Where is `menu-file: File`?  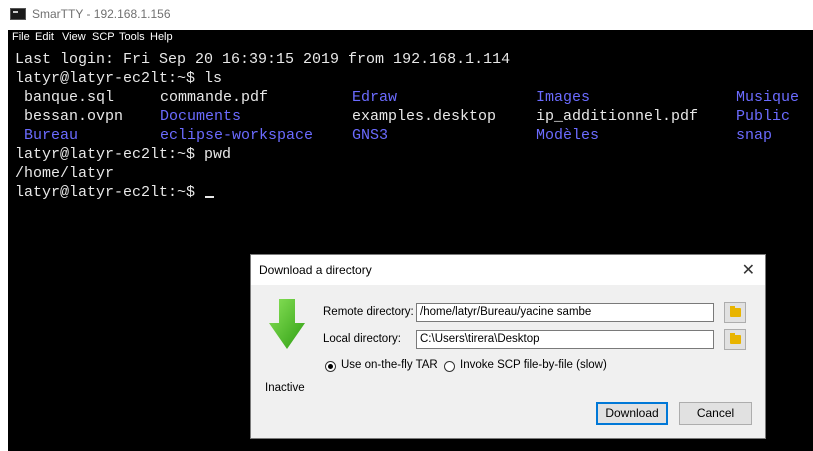
menu-file: File is located at coordinates (21, 37).